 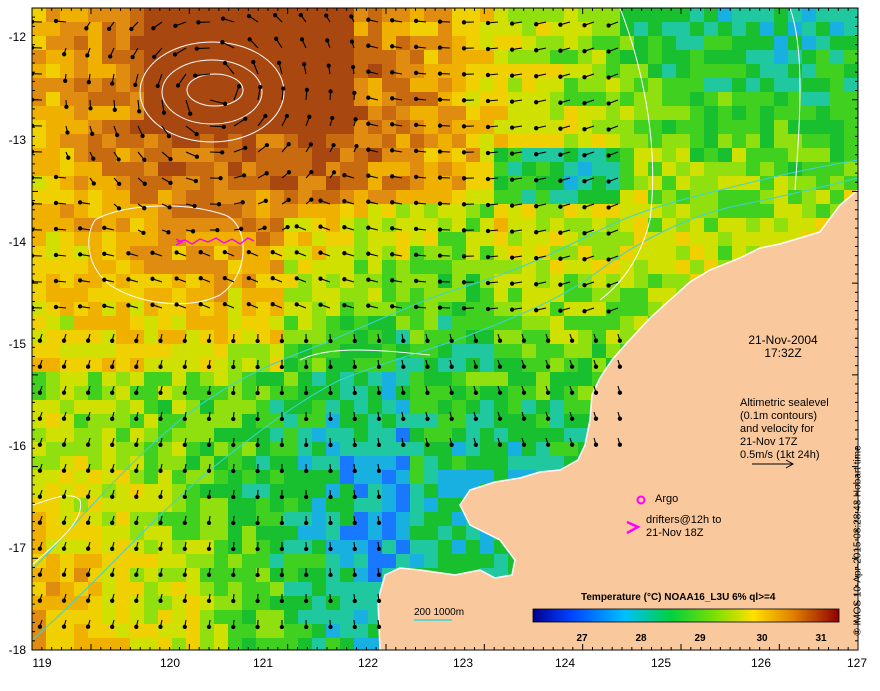 I want to click on lat-label: -15, so click(x=13, y=344).